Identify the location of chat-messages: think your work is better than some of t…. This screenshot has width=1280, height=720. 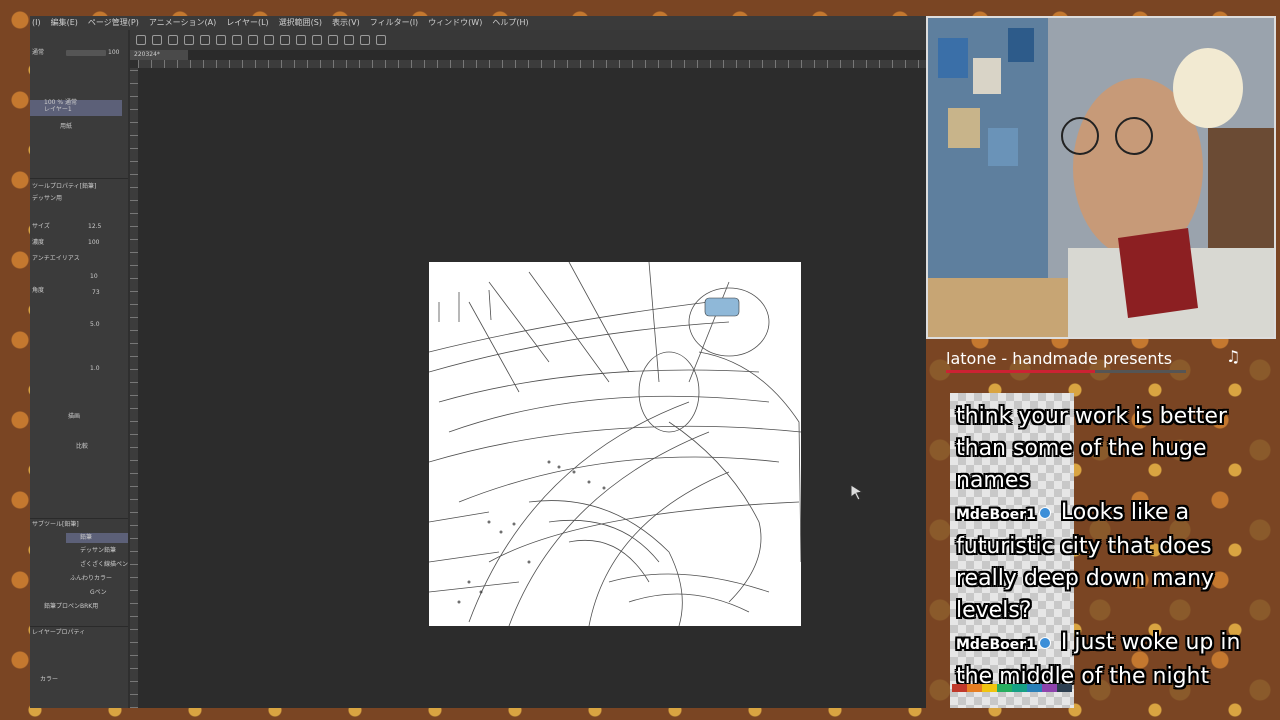
(1100, 547).